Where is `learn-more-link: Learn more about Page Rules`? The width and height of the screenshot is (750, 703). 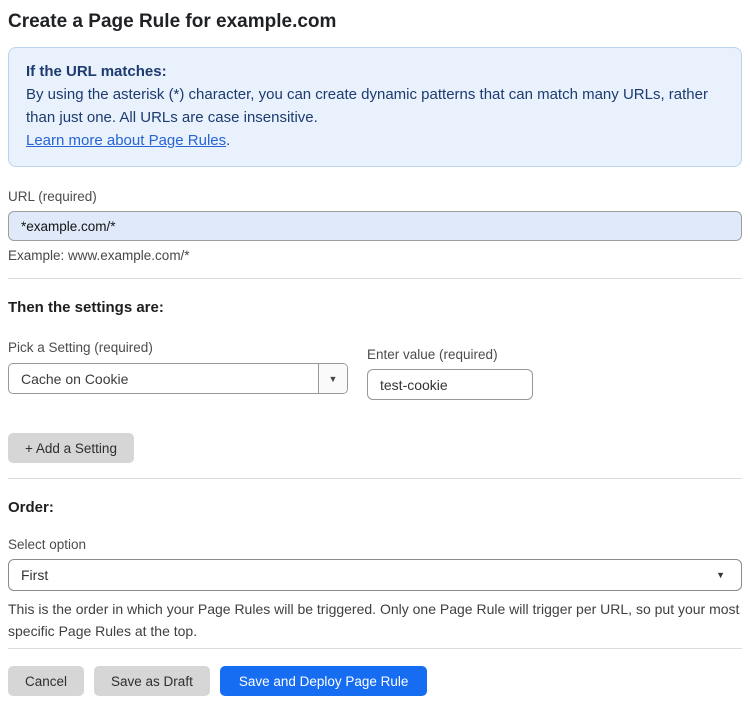
learn-more-link: Learn more about Page Rules is located at coordinates (126, 140).